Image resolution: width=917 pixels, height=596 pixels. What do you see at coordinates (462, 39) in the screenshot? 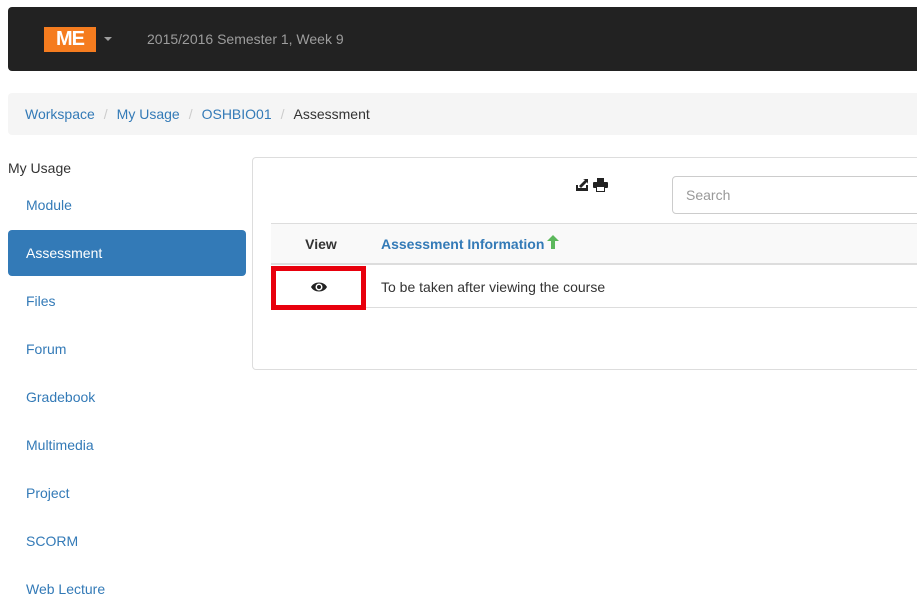
I see `top-navbar: ME 2015/2016 Semester 1, Week 9` at bounding box center [462, 39].